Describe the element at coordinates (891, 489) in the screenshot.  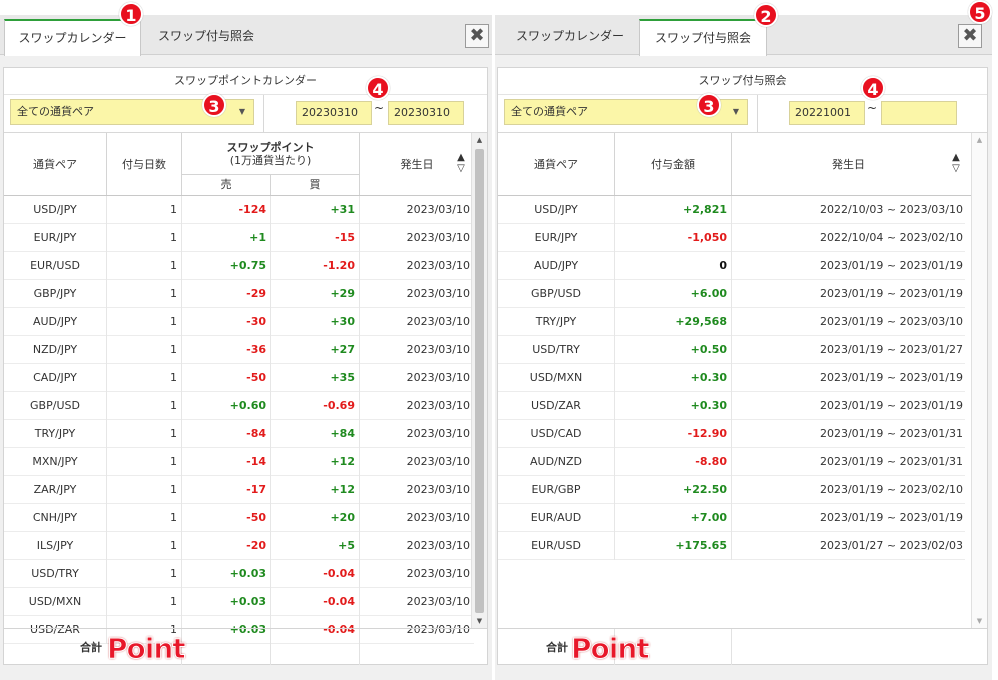
I see `cell-date: 2023/01/19 ~ 2023/02/10` at that location.